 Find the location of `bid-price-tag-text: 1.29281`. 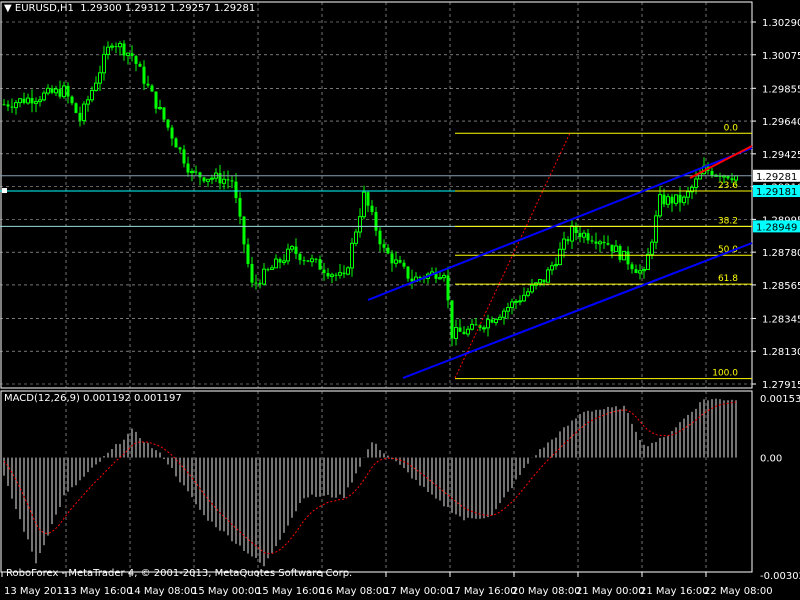

bid-price-tag-text: 1.29281 is located at coordinates (776, 177).